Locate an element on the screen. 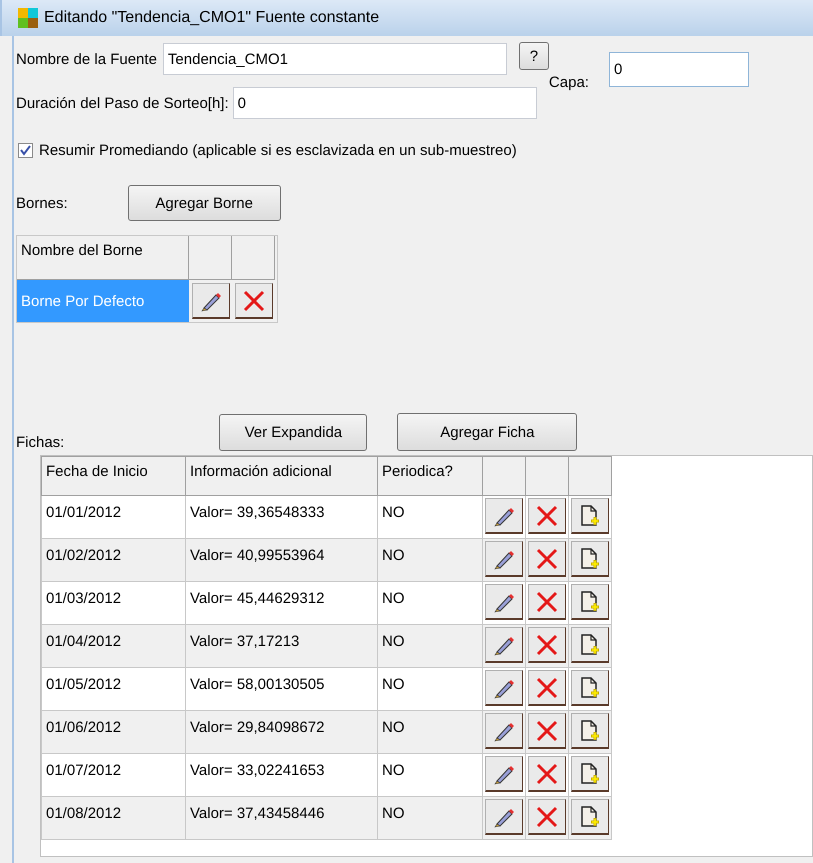 This screenshot has width=813, height=863. table-cell: Valor= 40,99553964 is located at coordinates (282, 560).